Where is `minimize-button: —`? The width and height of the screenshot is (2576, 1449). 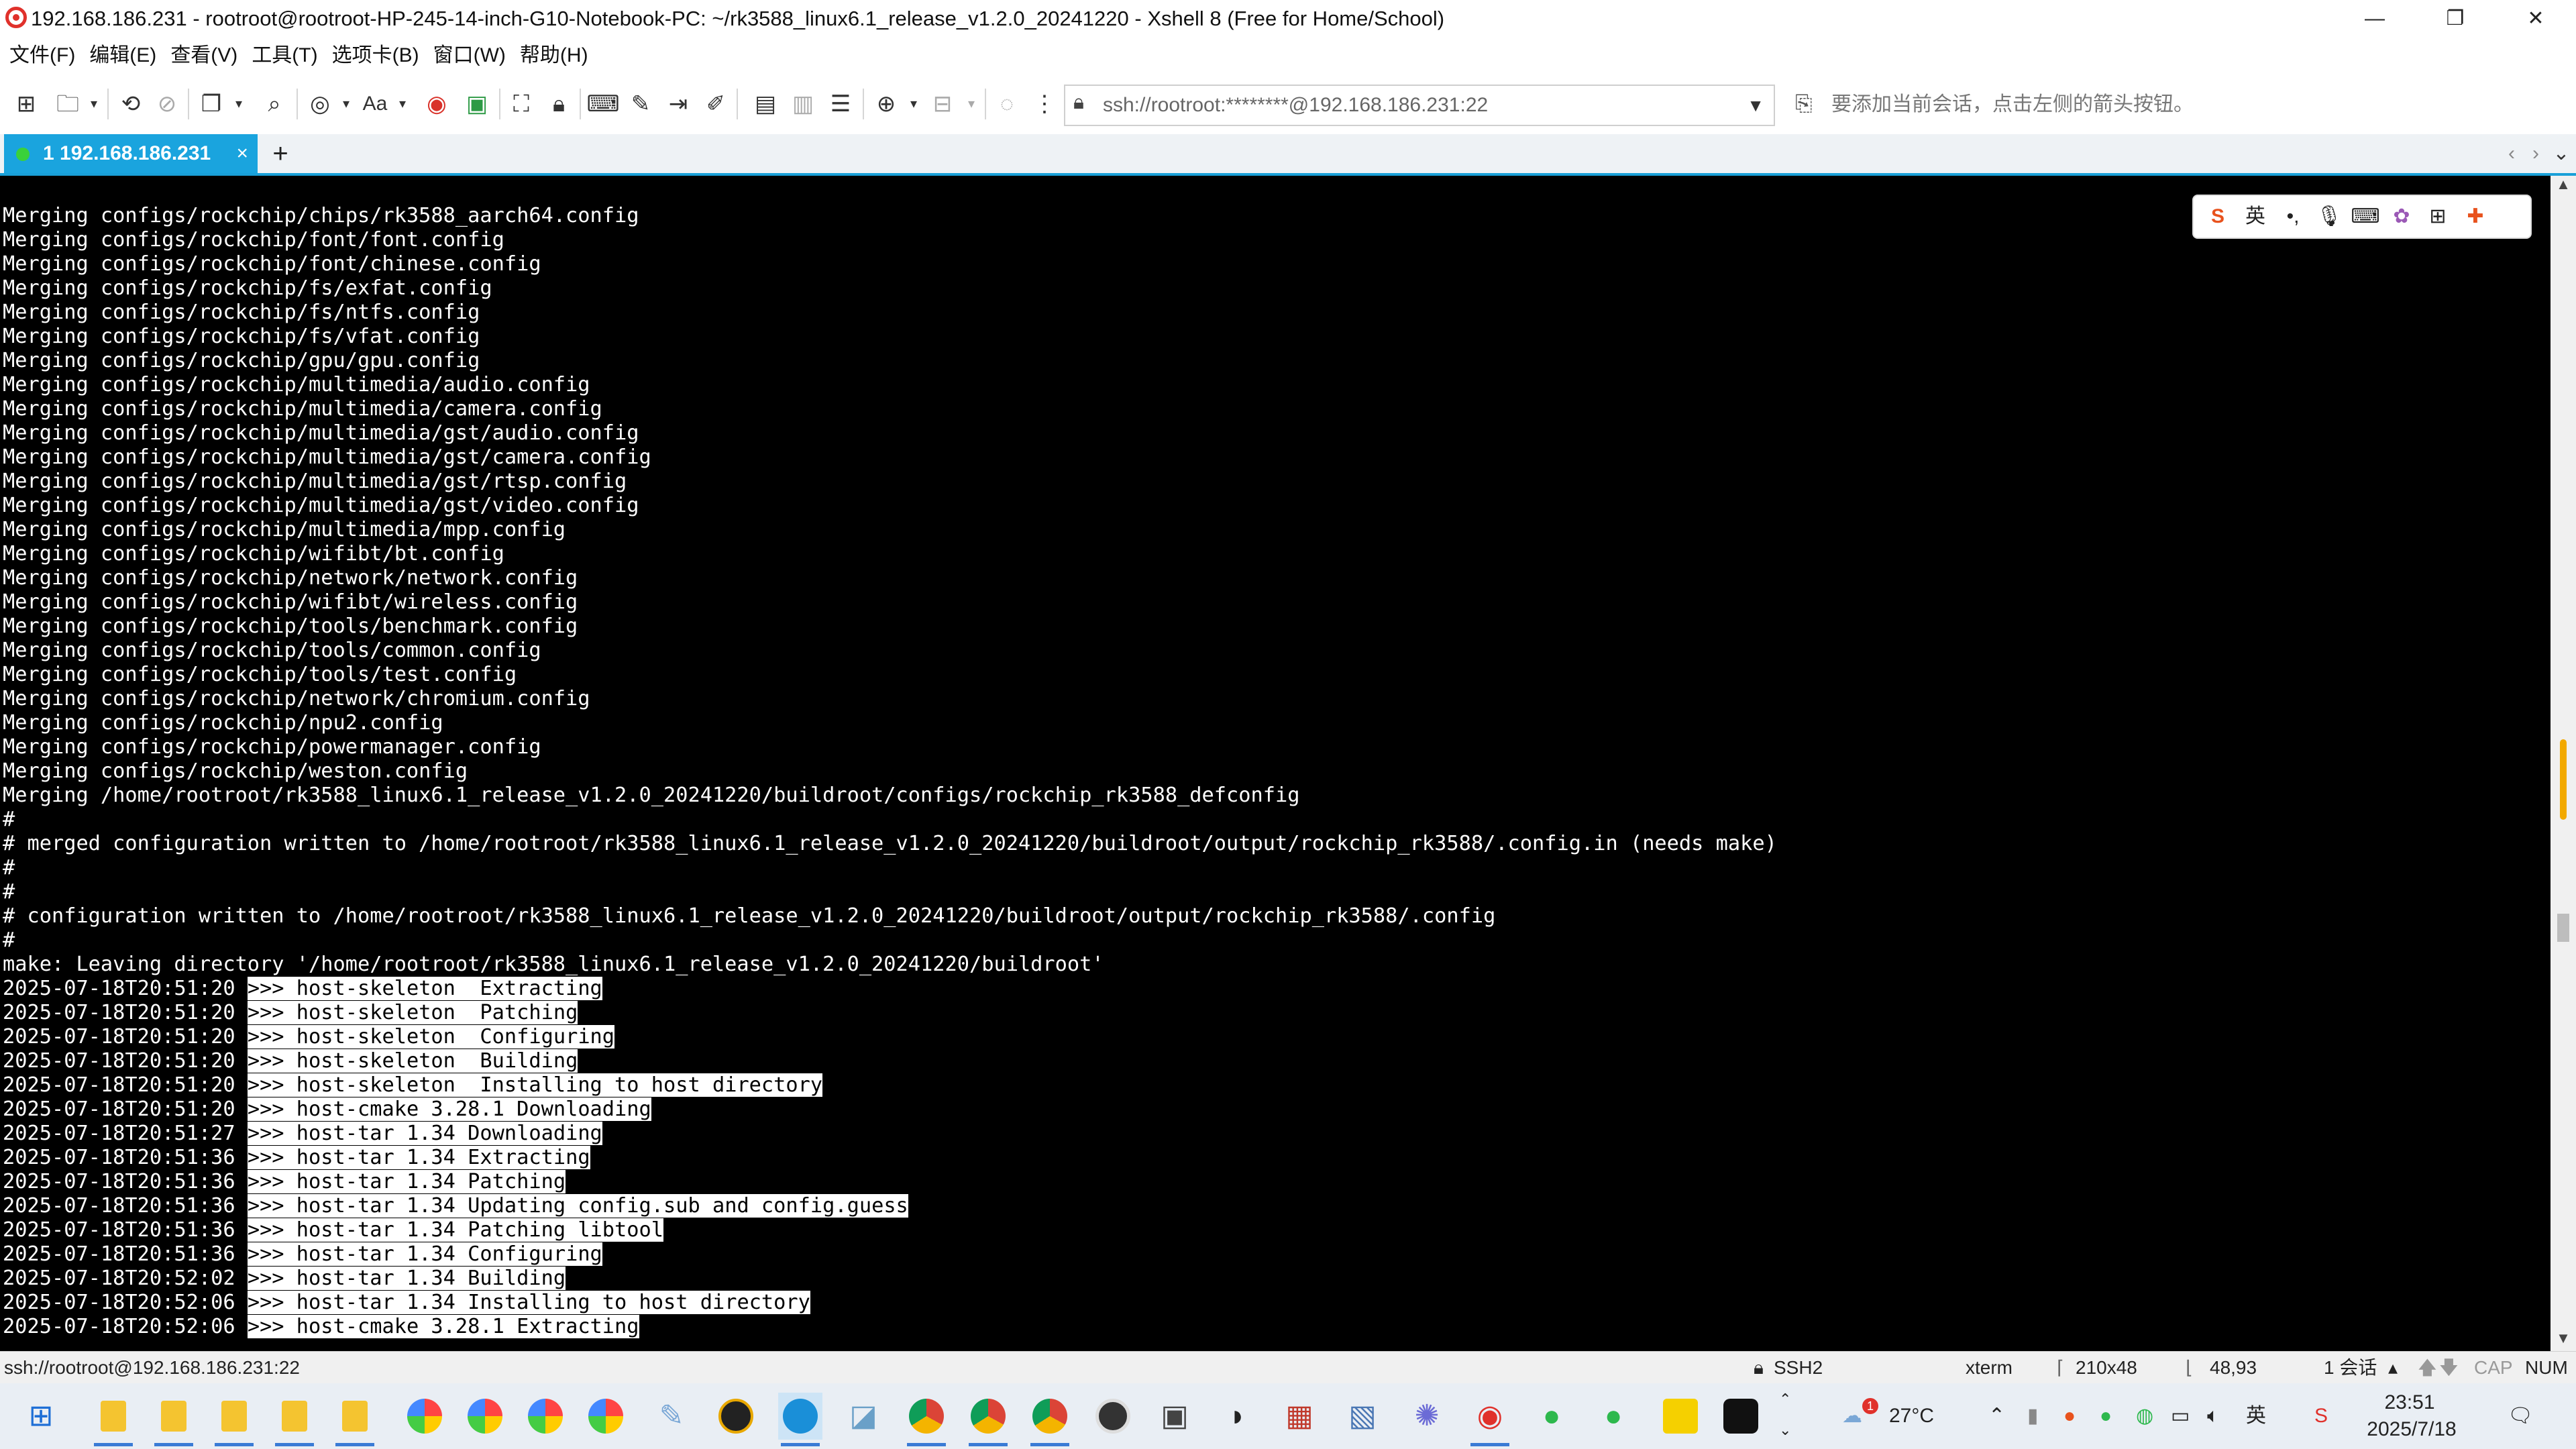 minimize-button: — is located at coordinates (2374, 19).